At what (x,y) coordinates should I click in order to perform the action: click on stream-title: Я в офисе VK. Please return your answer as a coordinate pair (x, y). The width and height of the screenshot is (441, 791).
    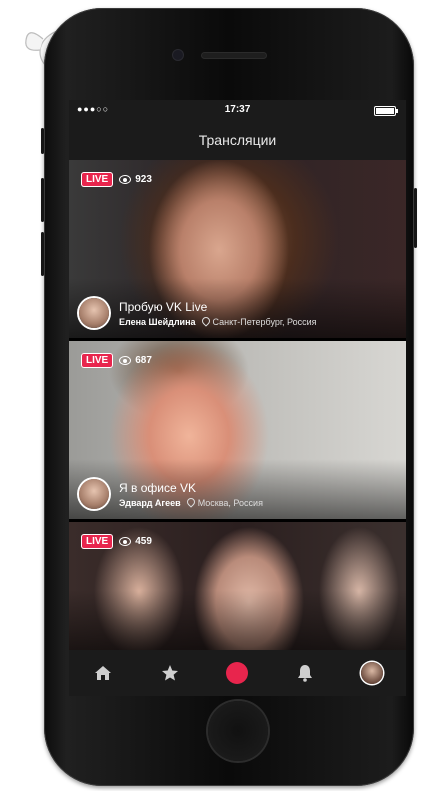
    Looking at the image, I should click on (157, 487).